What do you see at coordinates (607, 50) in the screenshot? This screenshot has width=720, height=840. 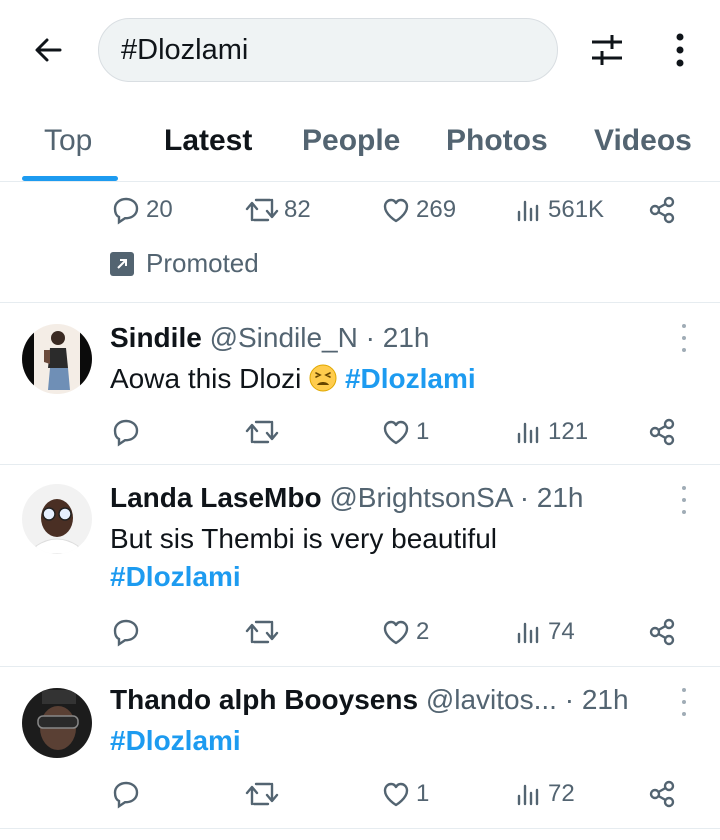 I see `search-filter-icon` at bounding box center [607, 50].